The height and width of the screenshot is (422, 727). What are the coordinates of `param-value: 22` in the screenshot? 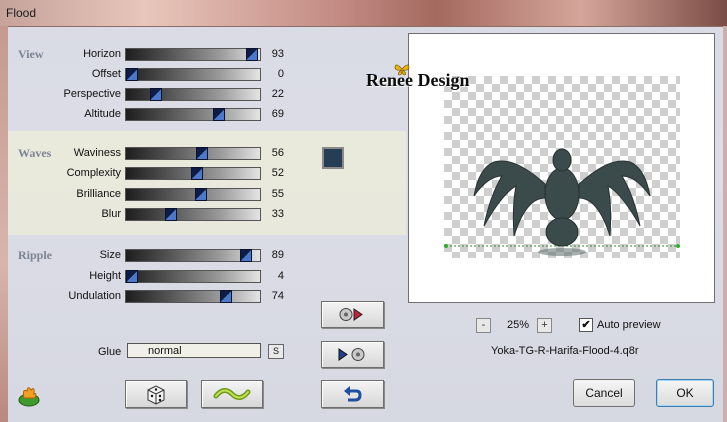 It's located at (273, 94).